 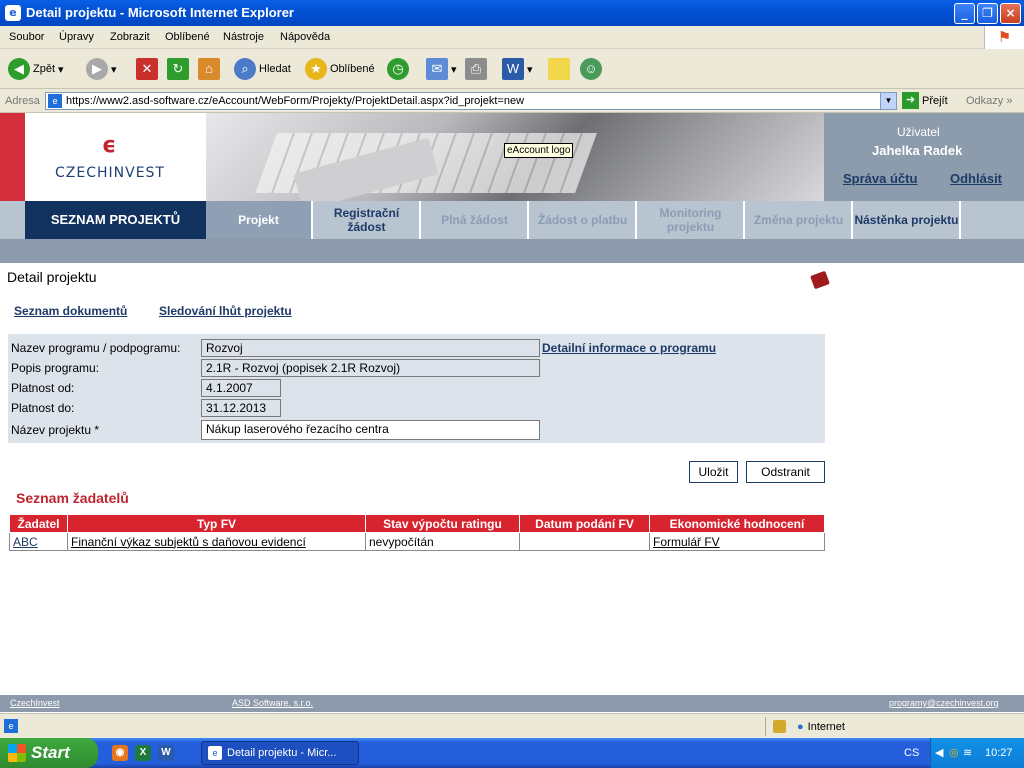 What do you see at coordinates (187, 37) in the screenshot?
I see `menu-favorites: Oblíbené` at bounding box center [187, 37].